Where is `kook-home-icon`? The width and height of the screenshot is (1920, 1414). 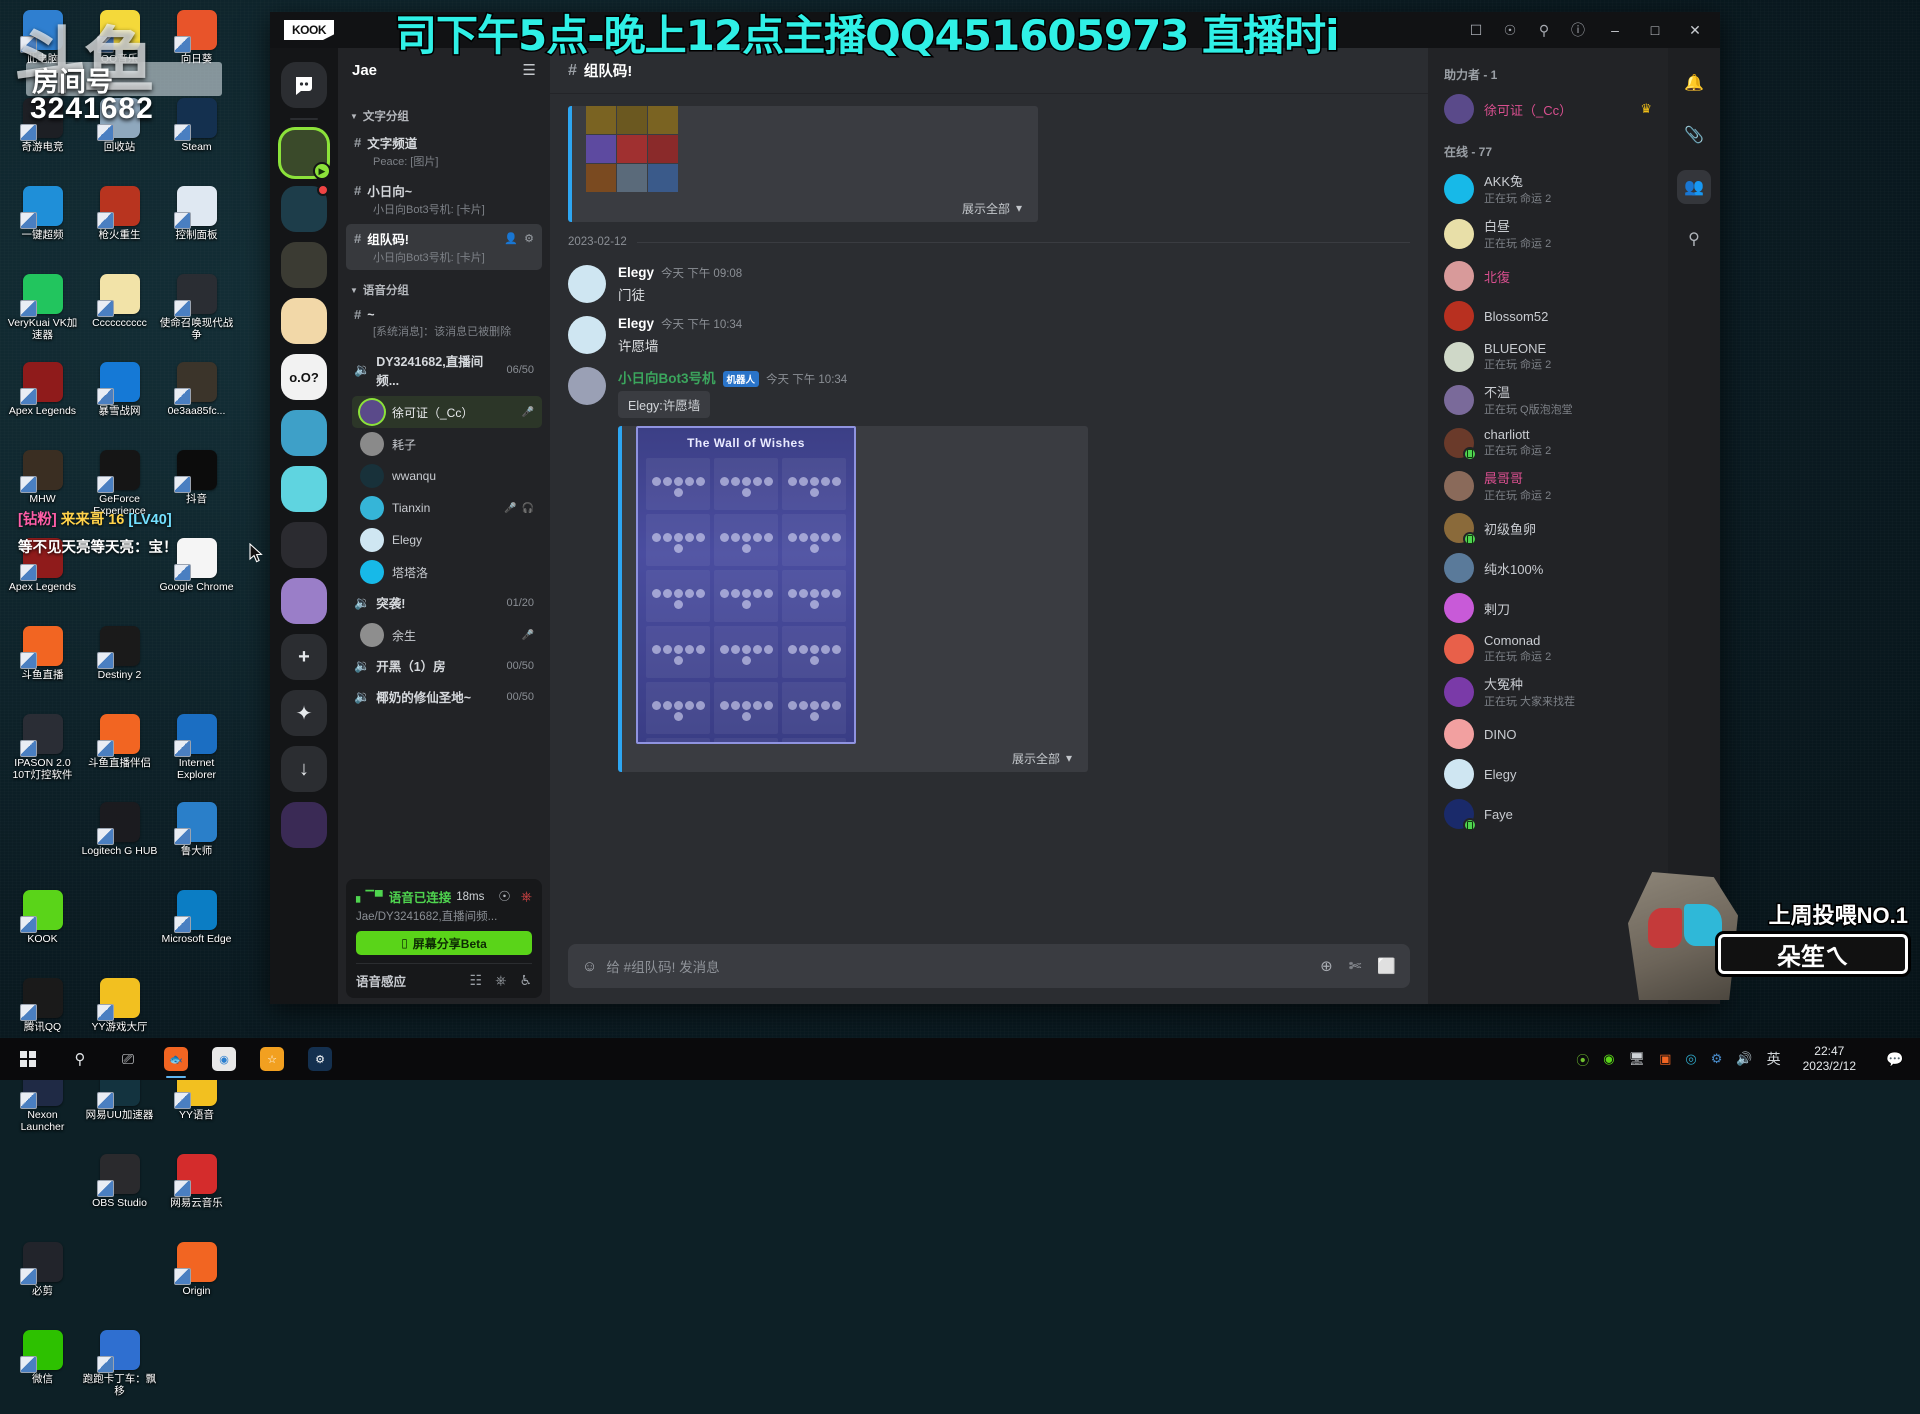 kook-home-icon is located at coordinates (304, 85).